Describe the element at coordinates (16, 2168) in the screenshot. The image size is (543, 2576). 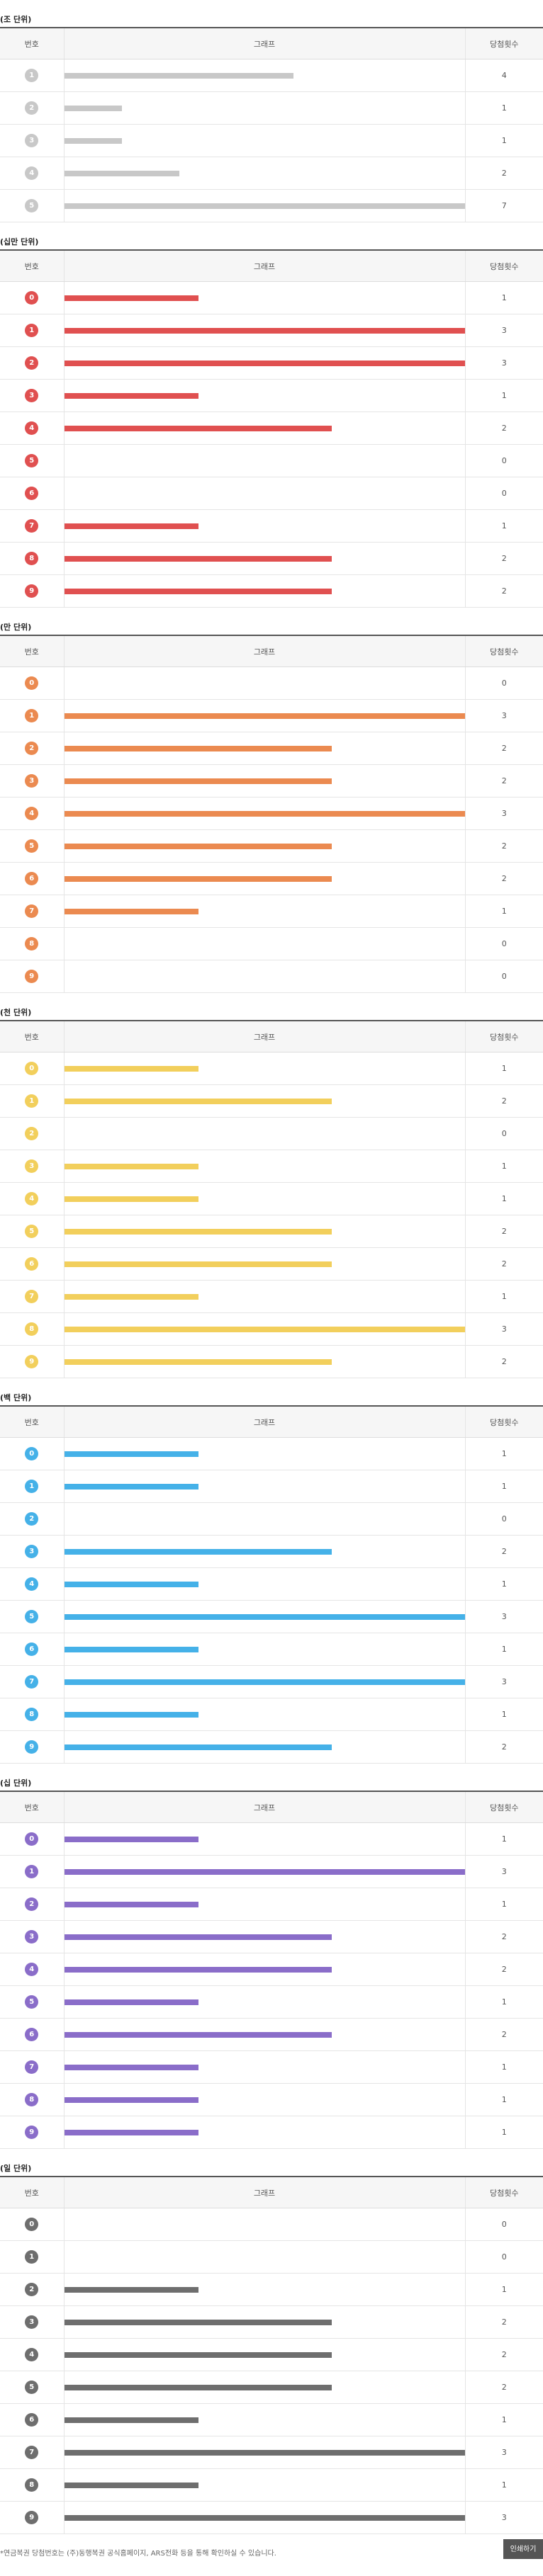
I see `section-title: (일 단위)` at that location.